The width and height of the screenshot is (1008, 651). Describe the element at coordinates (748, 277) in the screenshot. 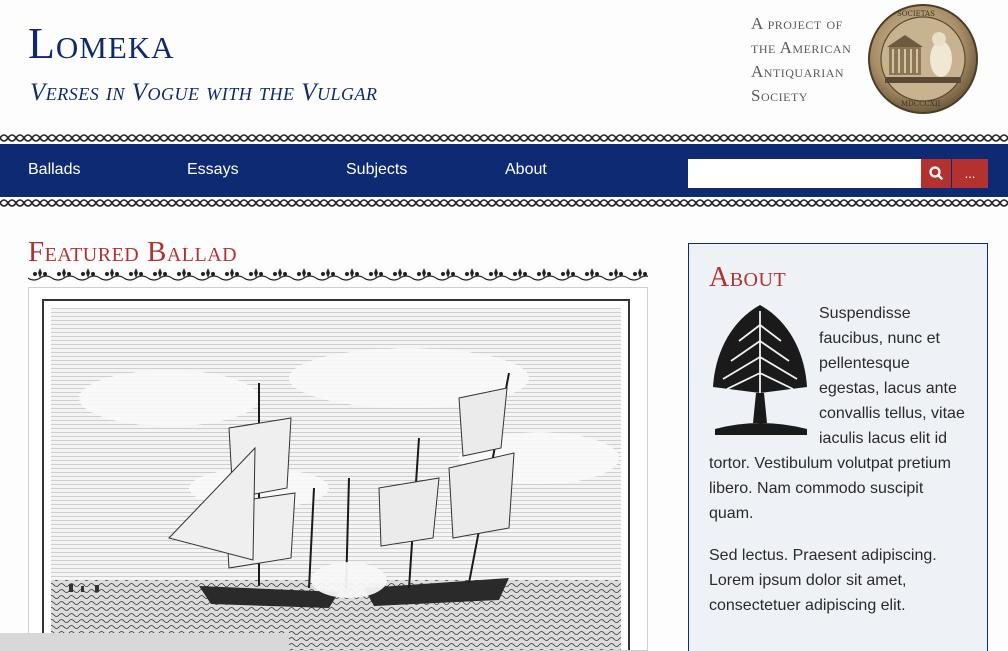

I see `about-heading: About` at that location.